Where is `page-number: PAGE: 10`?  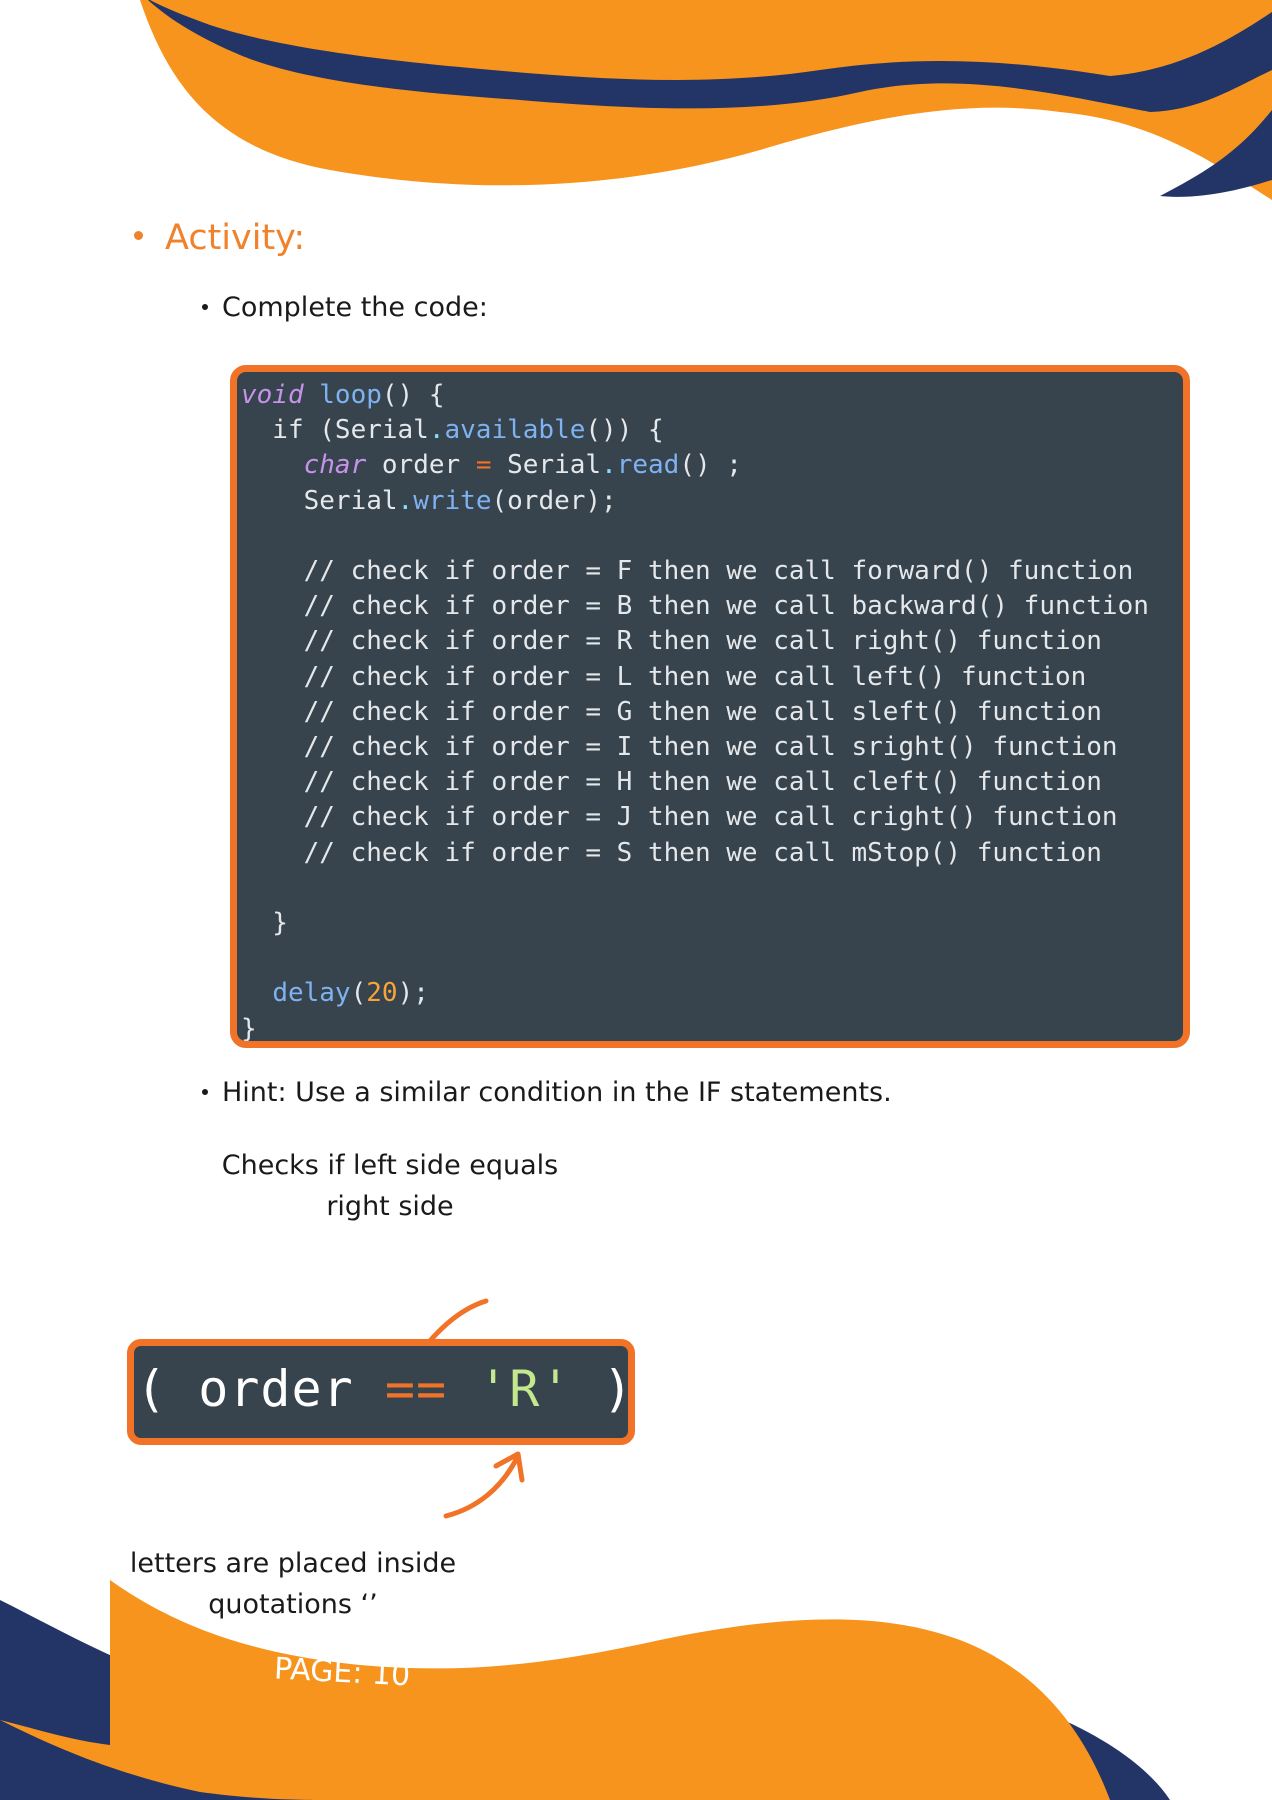 page-number: PAGE: 10 is located at coordinates (342, 1672).